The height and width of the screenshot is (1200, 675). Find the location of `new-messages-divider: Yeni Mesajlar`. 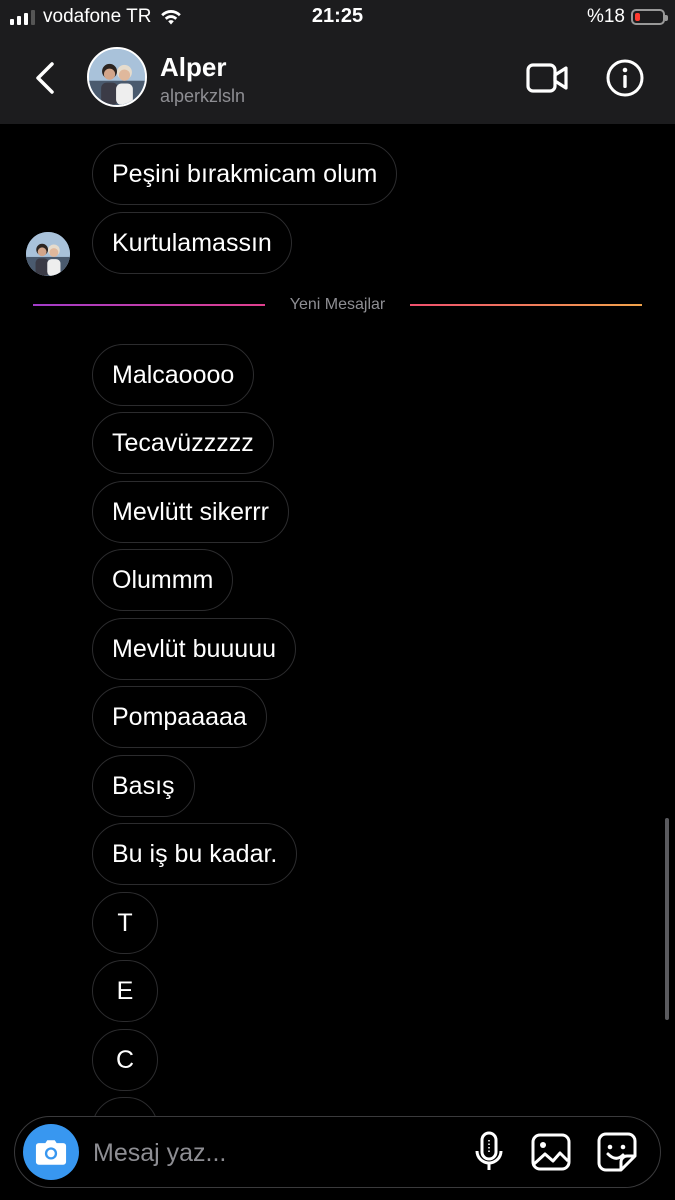

new-messages-divider: Yeni Mesajlar is located at coordinates (337, 306).